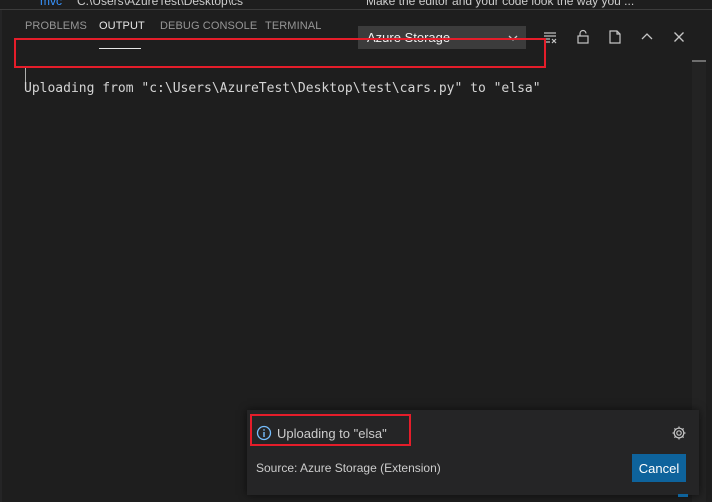 This screenshot has width=712, height=502. I want to click on close-panel-icon, so click(679, 37).